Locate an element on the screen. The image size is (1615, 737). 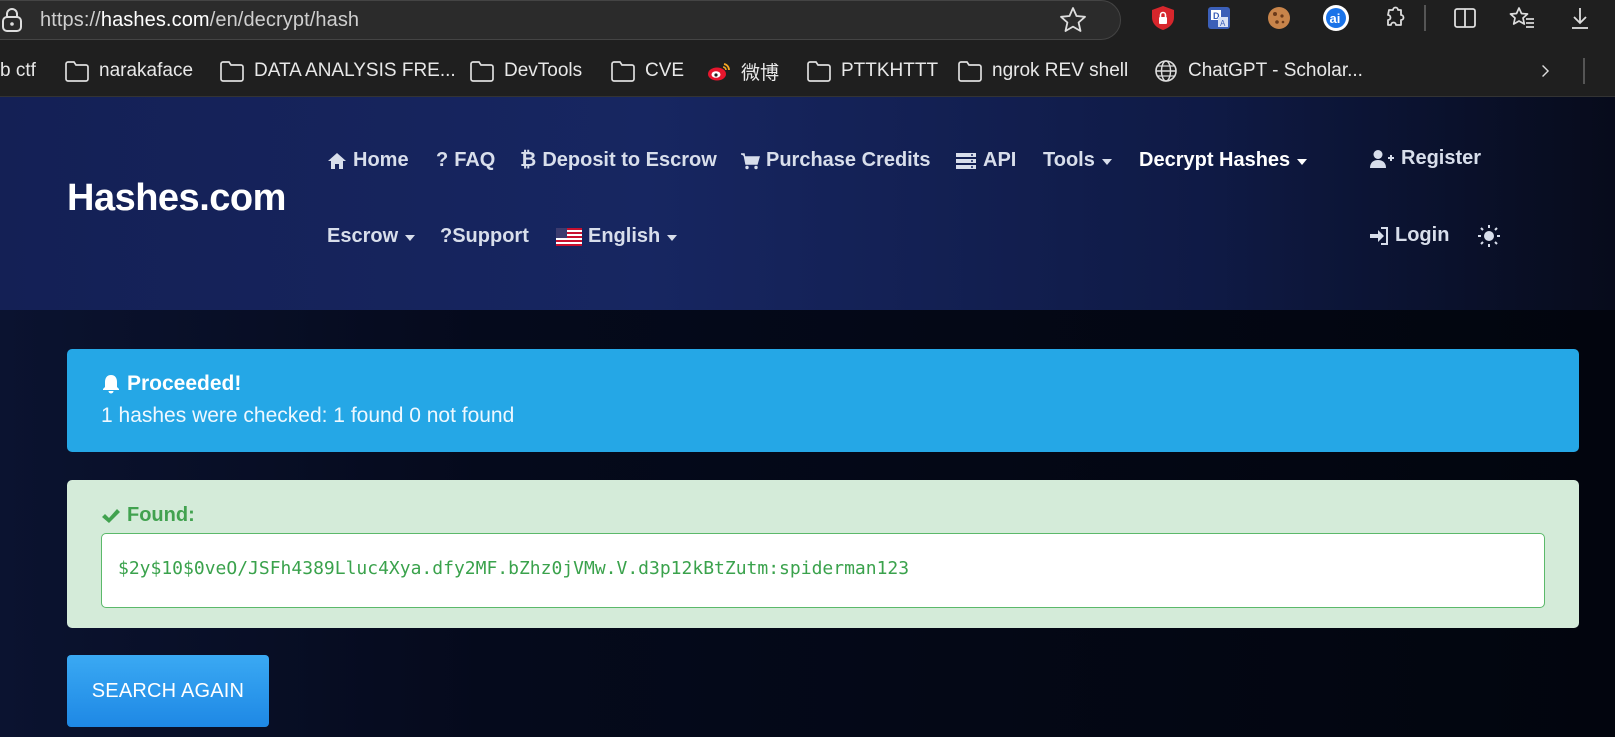
bookmark-item: narakaface is located at coordinates (128, 71).